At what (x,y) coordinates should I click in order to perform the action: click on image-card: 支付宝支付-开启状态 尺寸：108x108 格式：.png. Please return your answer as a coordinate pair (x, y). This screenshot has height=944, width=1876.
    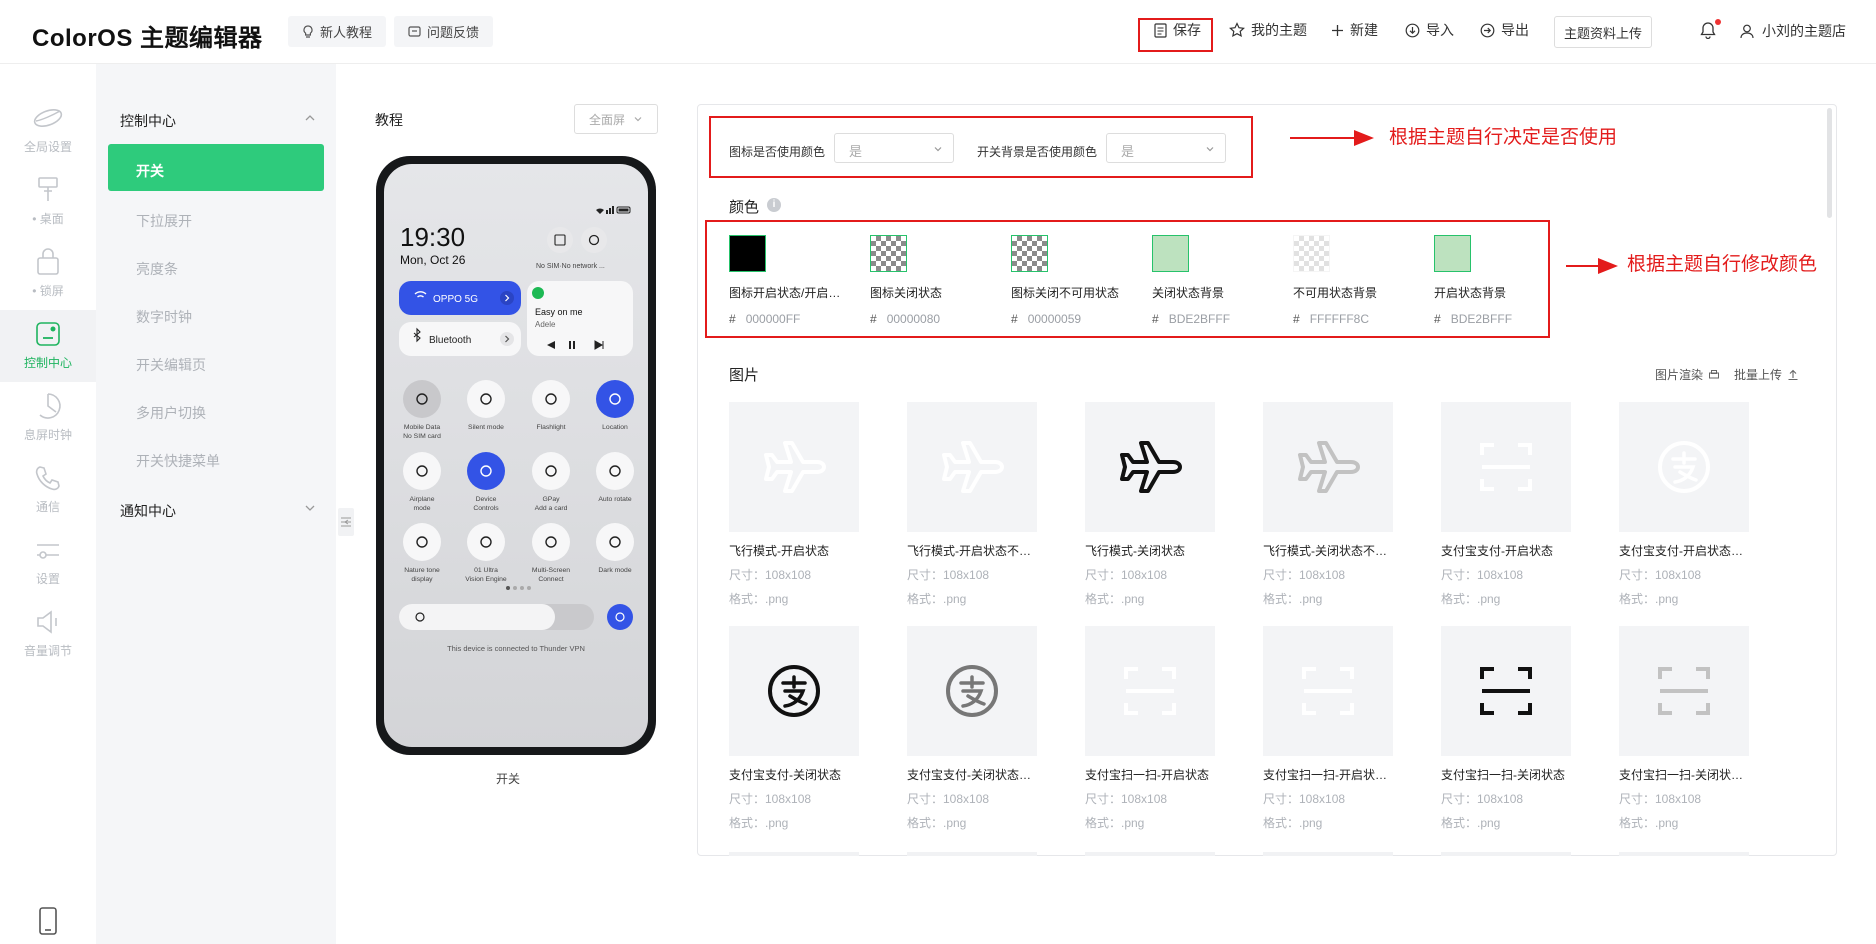
    Looking at the image, I should click on (1506, 504).